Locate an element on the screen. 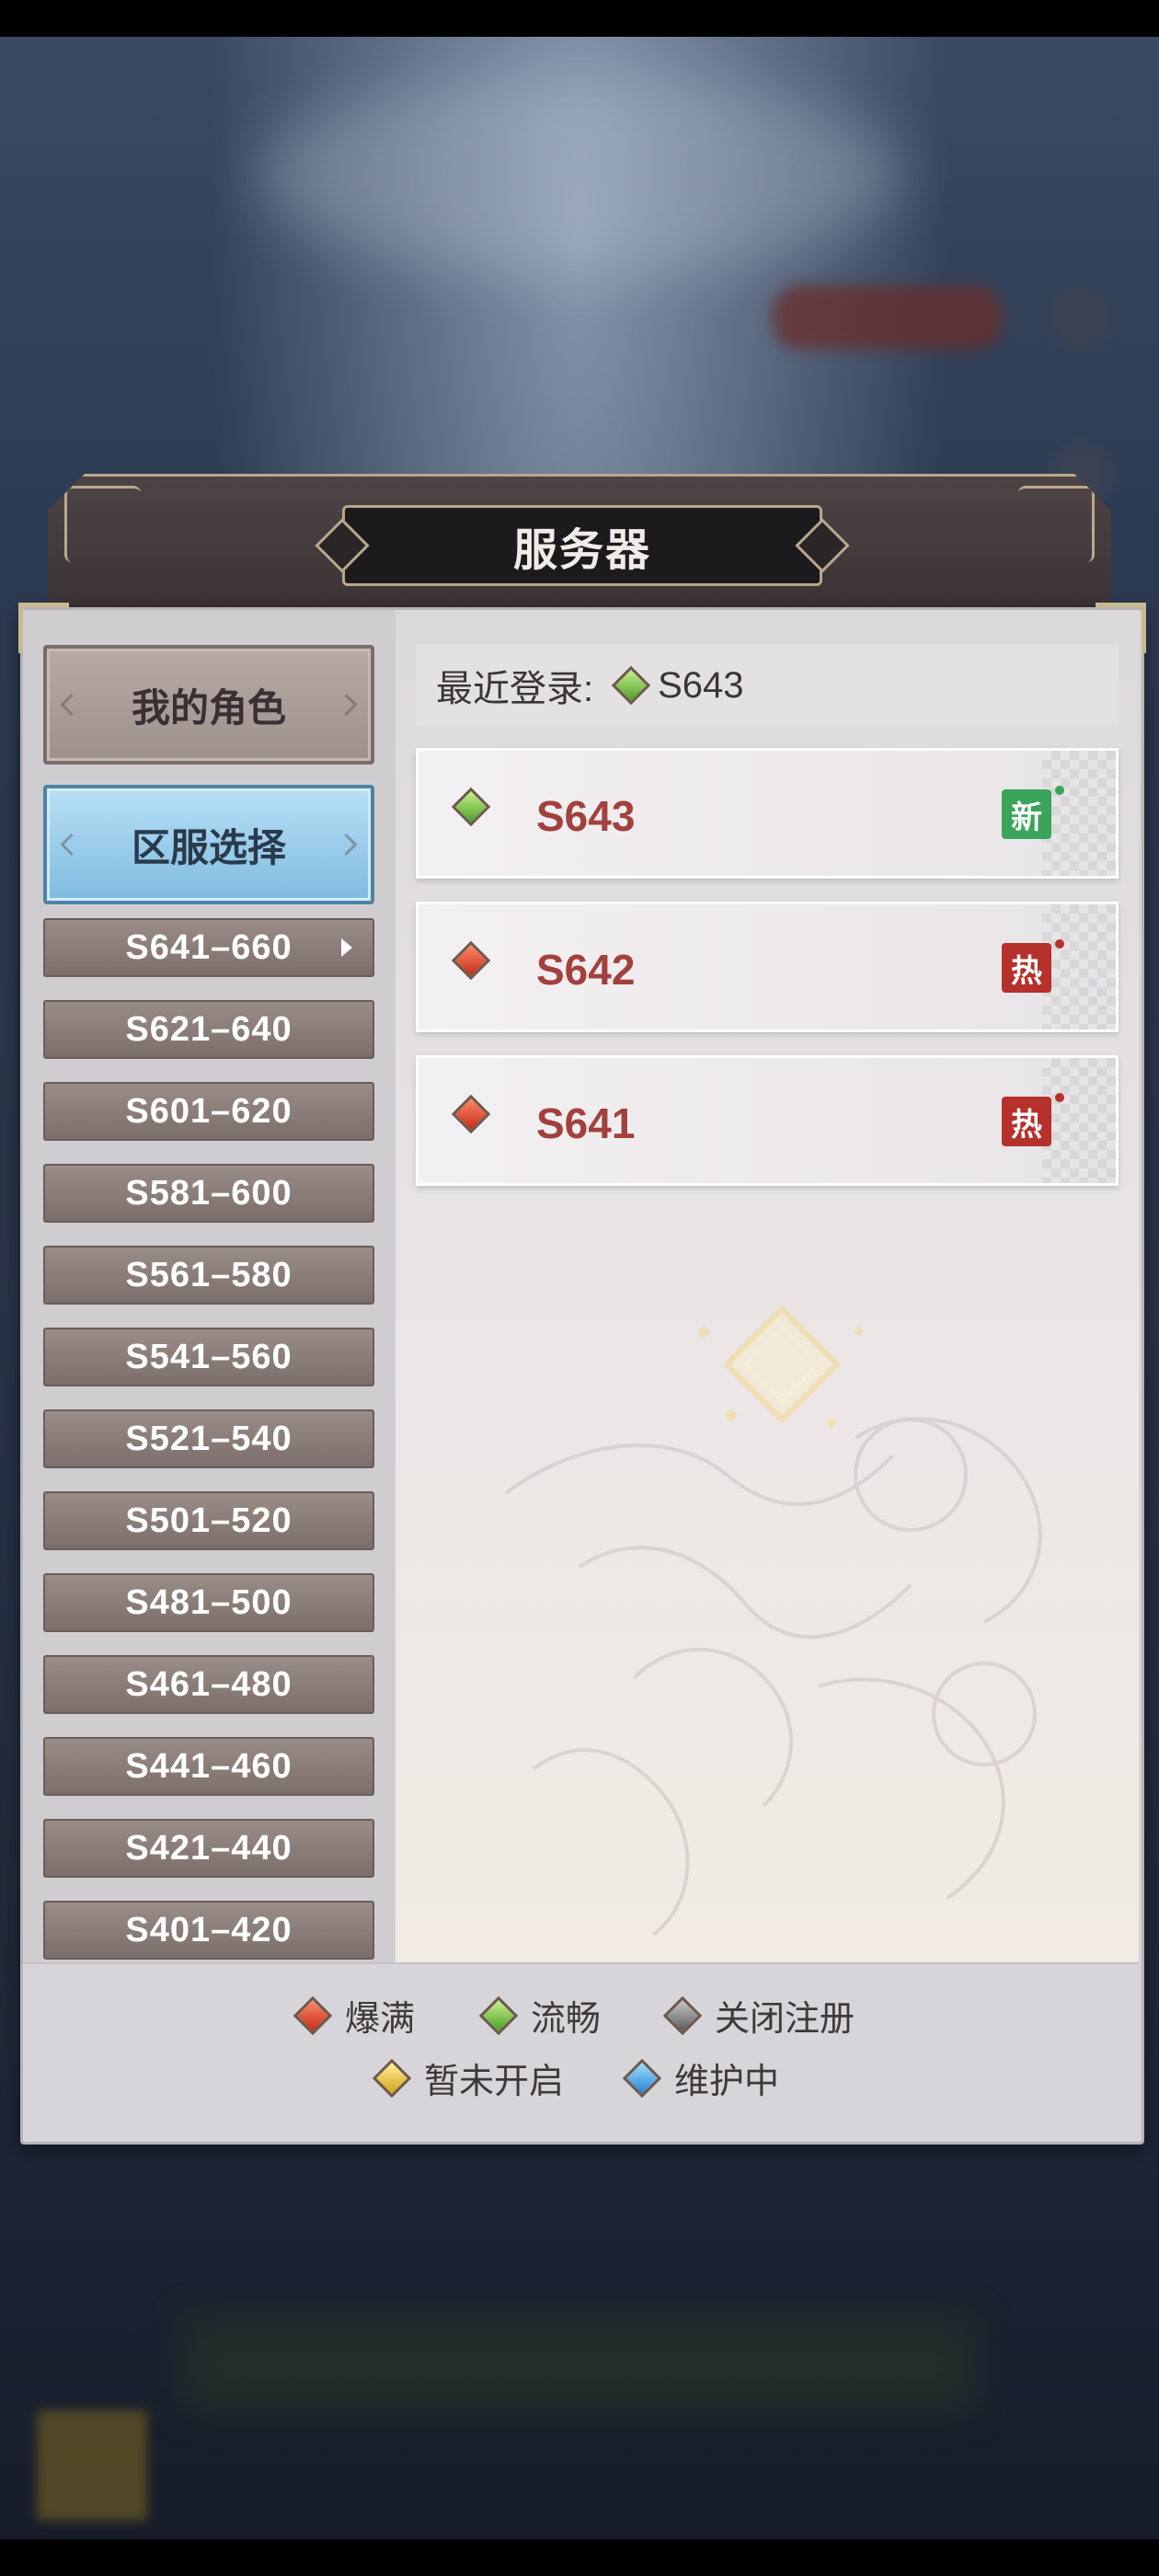 The image size is (1159, 2576). range-label: S441–460 is located at coordinates (209, 1766).